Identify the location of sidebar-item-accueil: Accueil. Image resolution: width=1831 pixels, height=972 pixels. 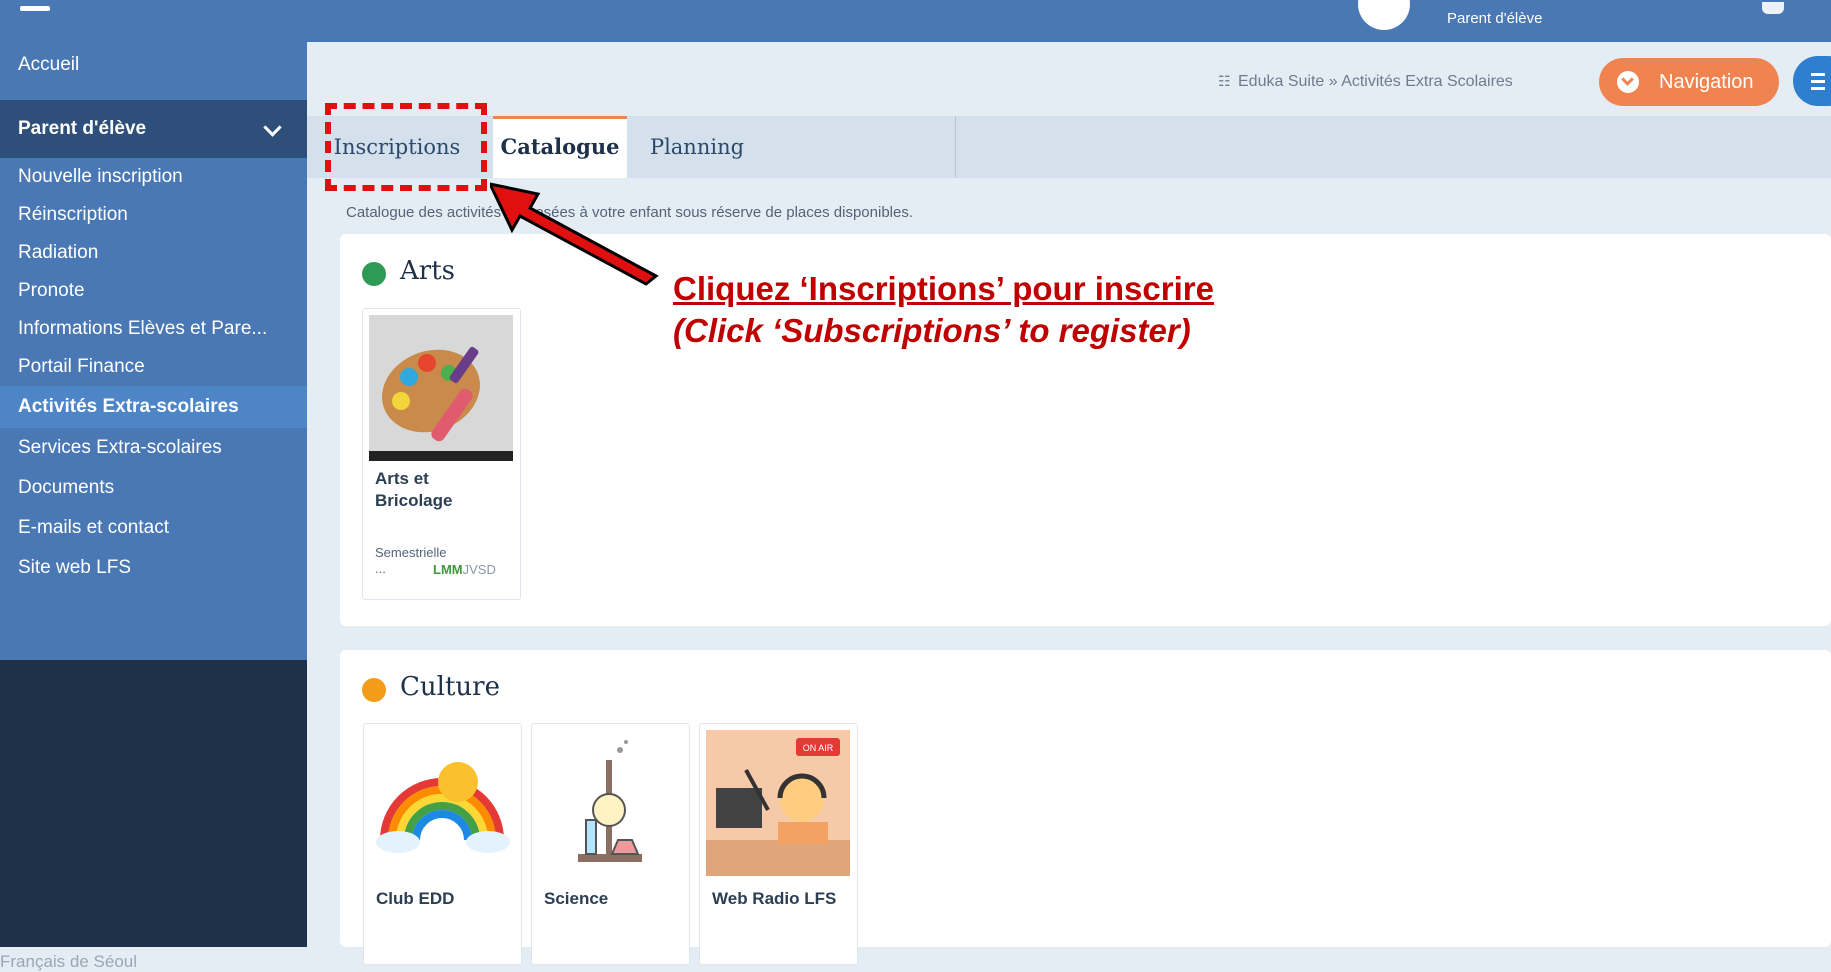
(153, 71).